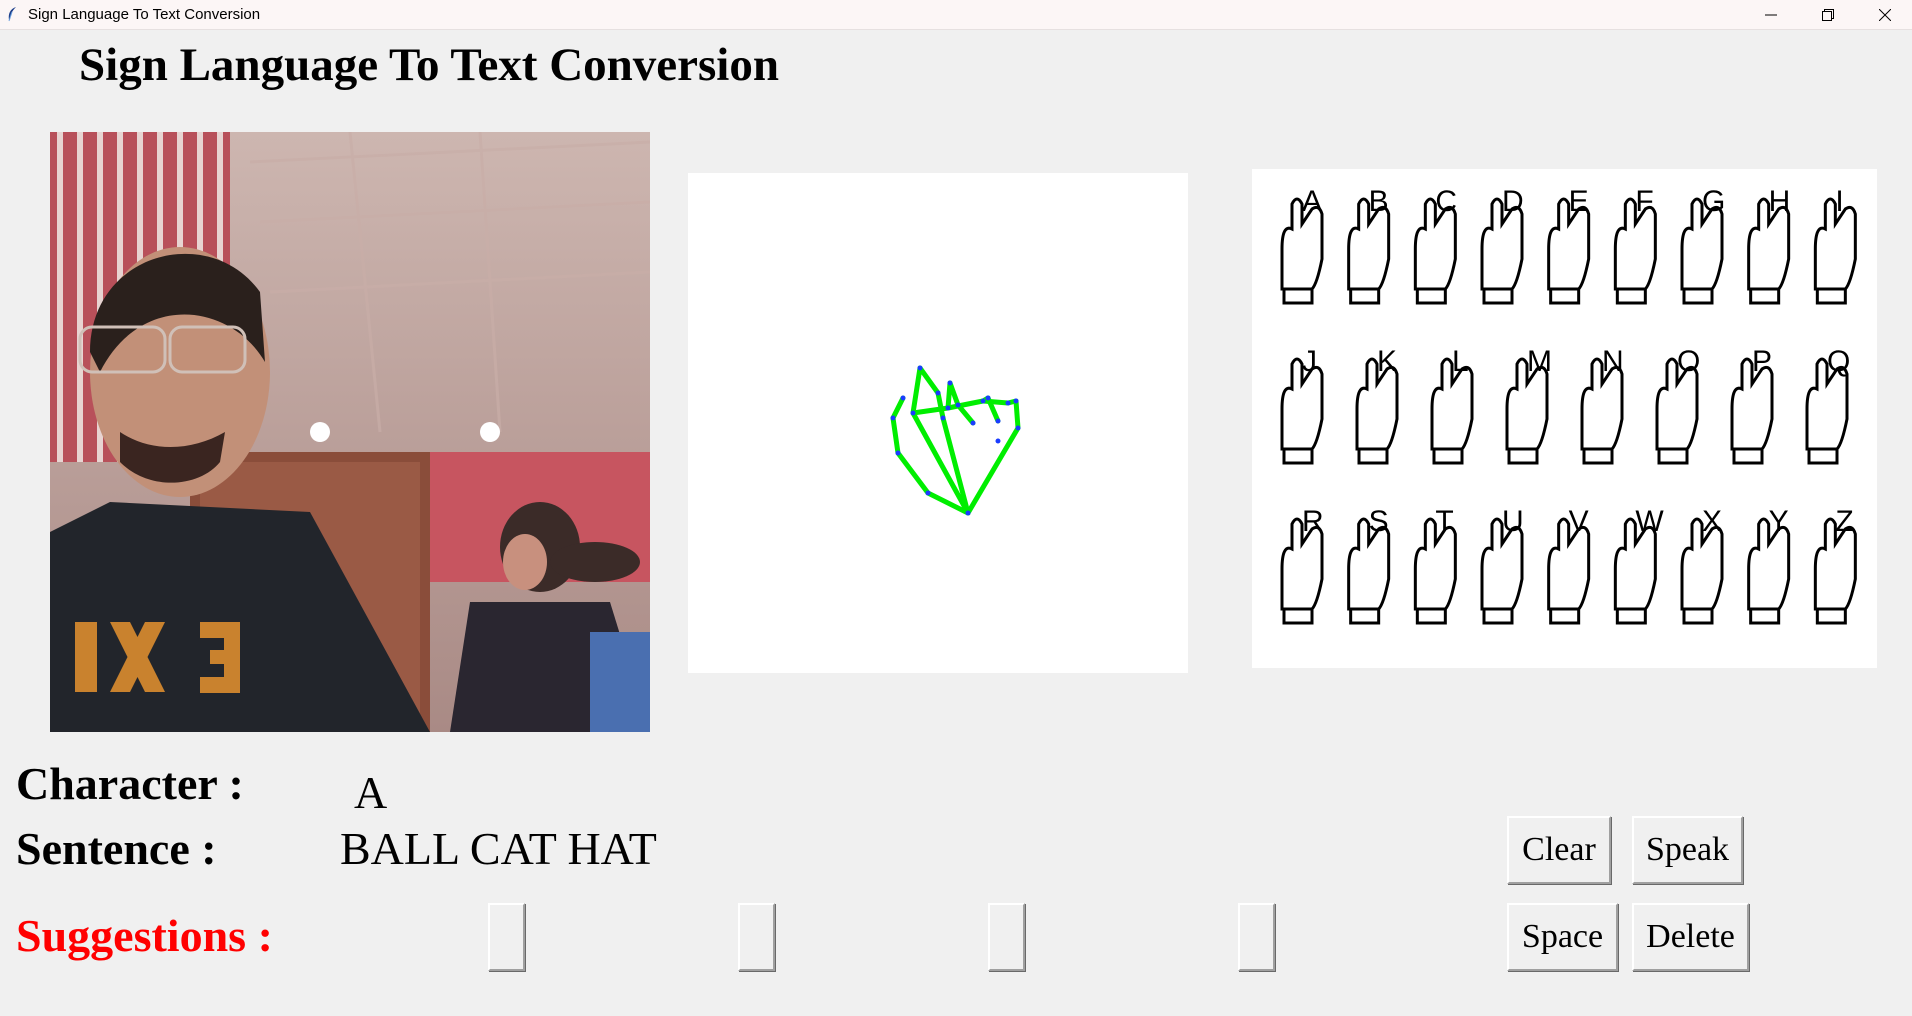  Describe the element at coordinates (1008, 403) in the screenshot. I see `skeleton-joint-p1` at that location.